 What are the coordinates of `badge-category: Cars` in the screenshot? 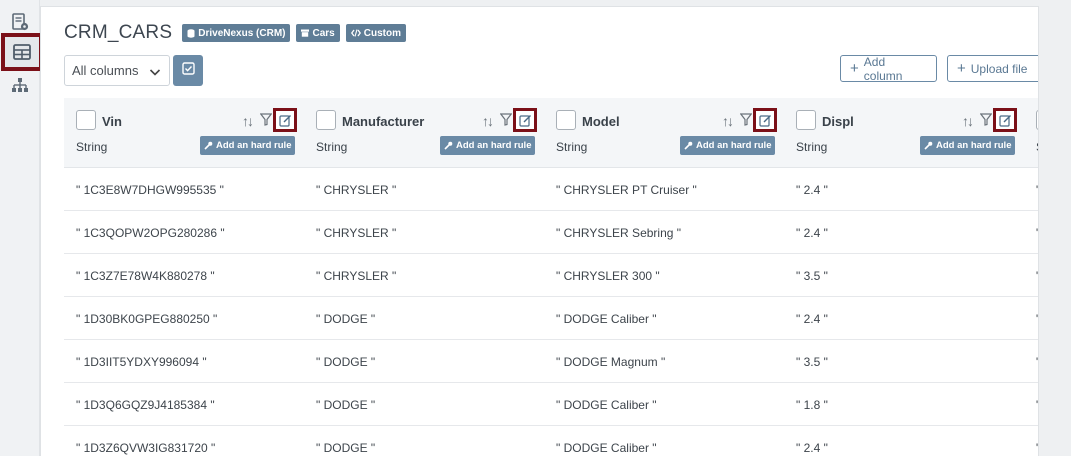 It's located at (318, 33).